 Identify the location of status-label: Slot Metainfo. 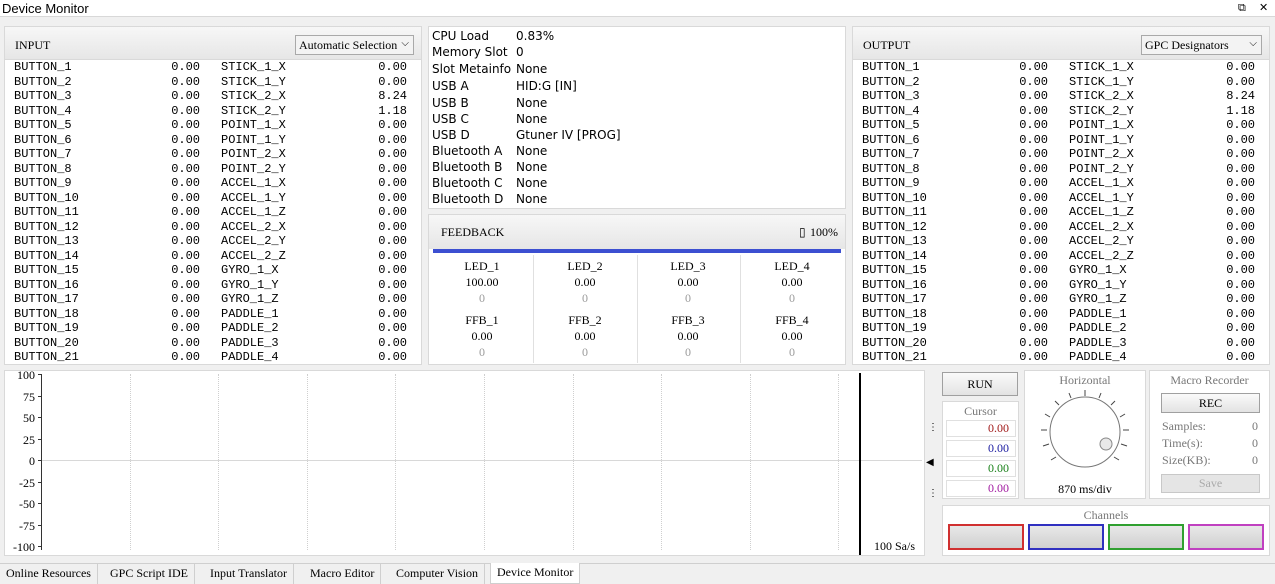
(472, 69).